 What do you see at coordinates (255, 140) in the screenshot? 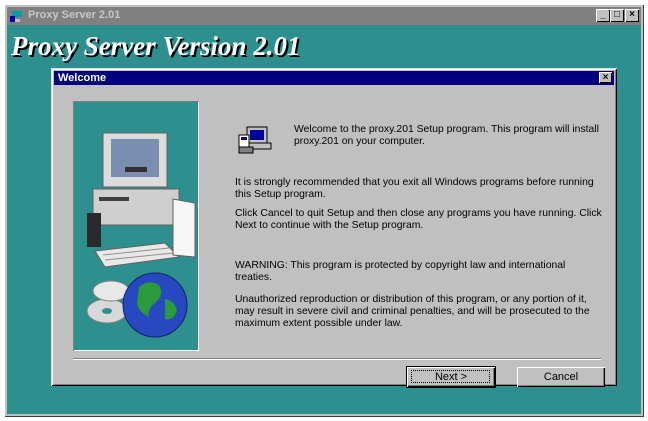
I see `setup-computer-icon` at bounding box center [255, 140].